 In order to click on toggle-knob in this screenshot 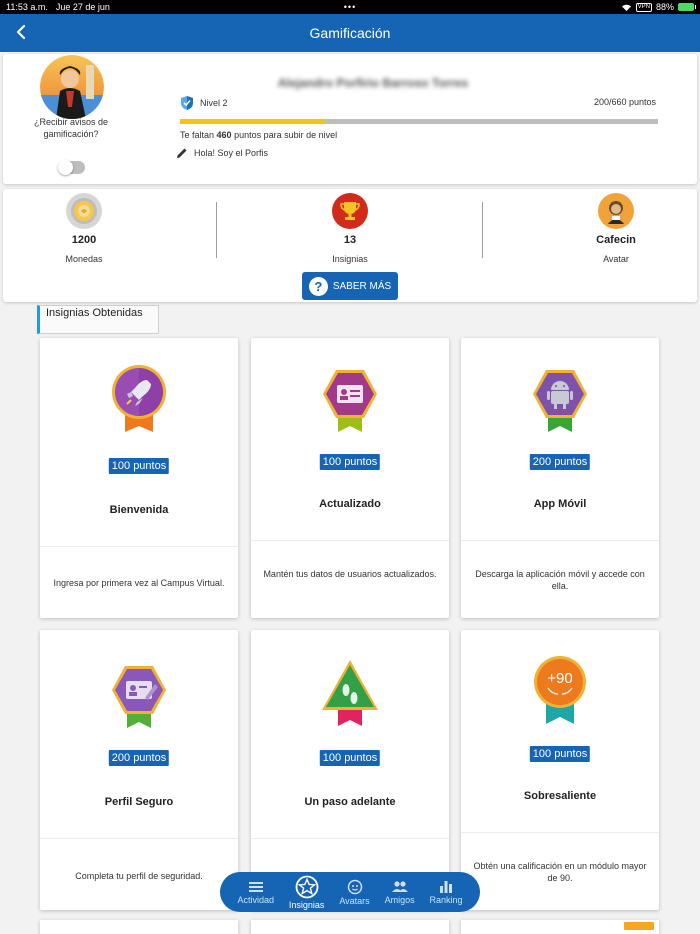, I will do `click(65, 167)`.